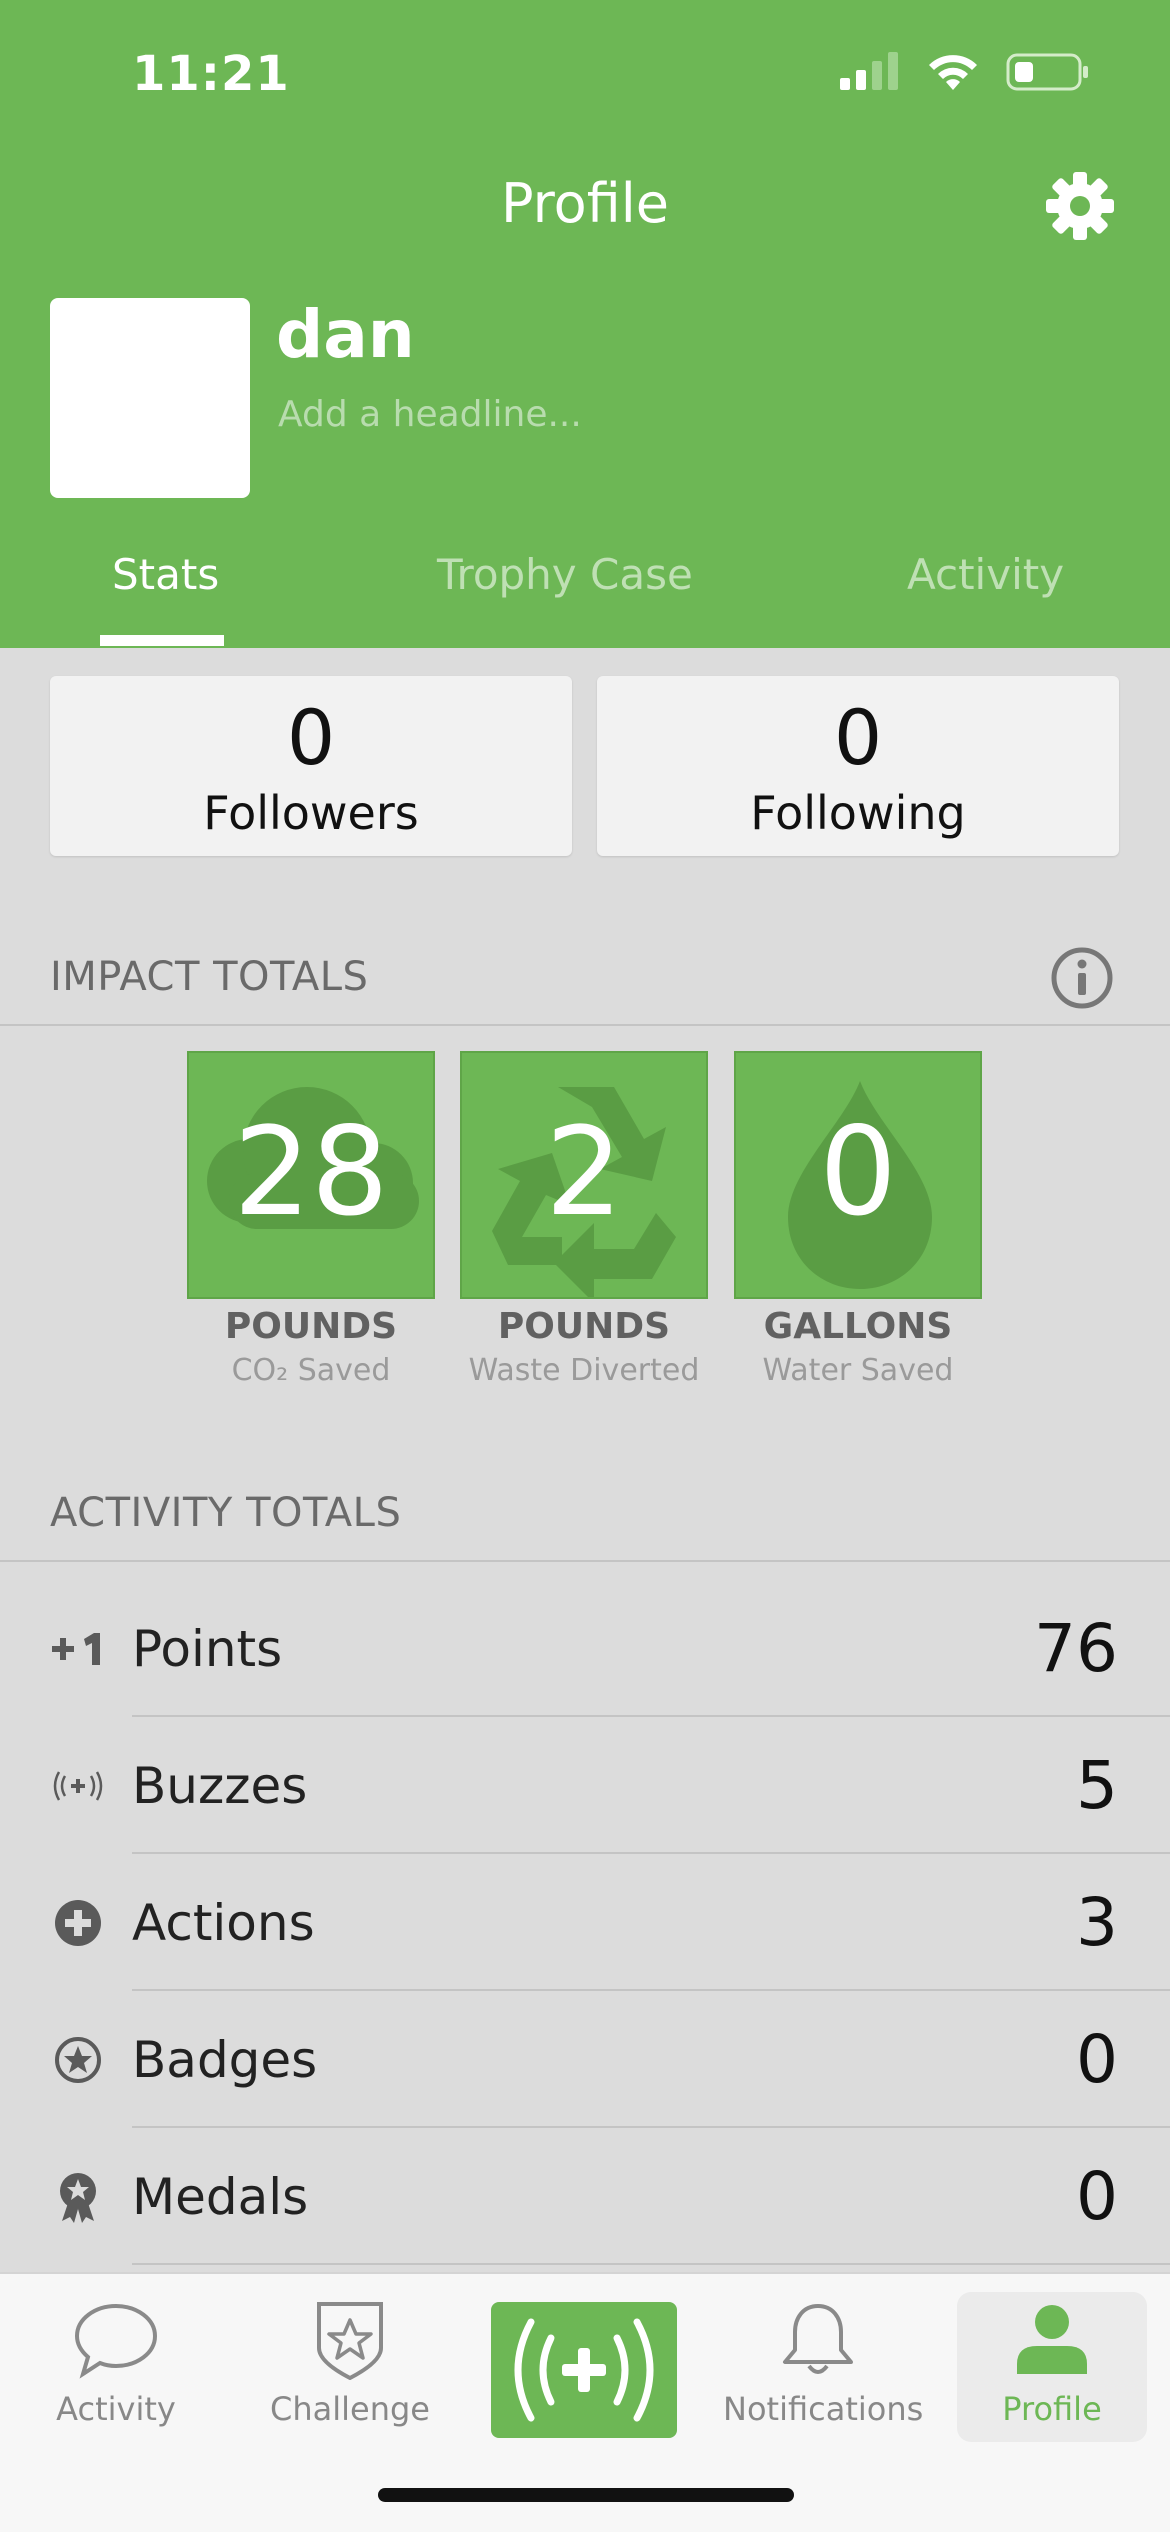  I want to click on nav-profile-label: Profile, so click(1052, 2409).